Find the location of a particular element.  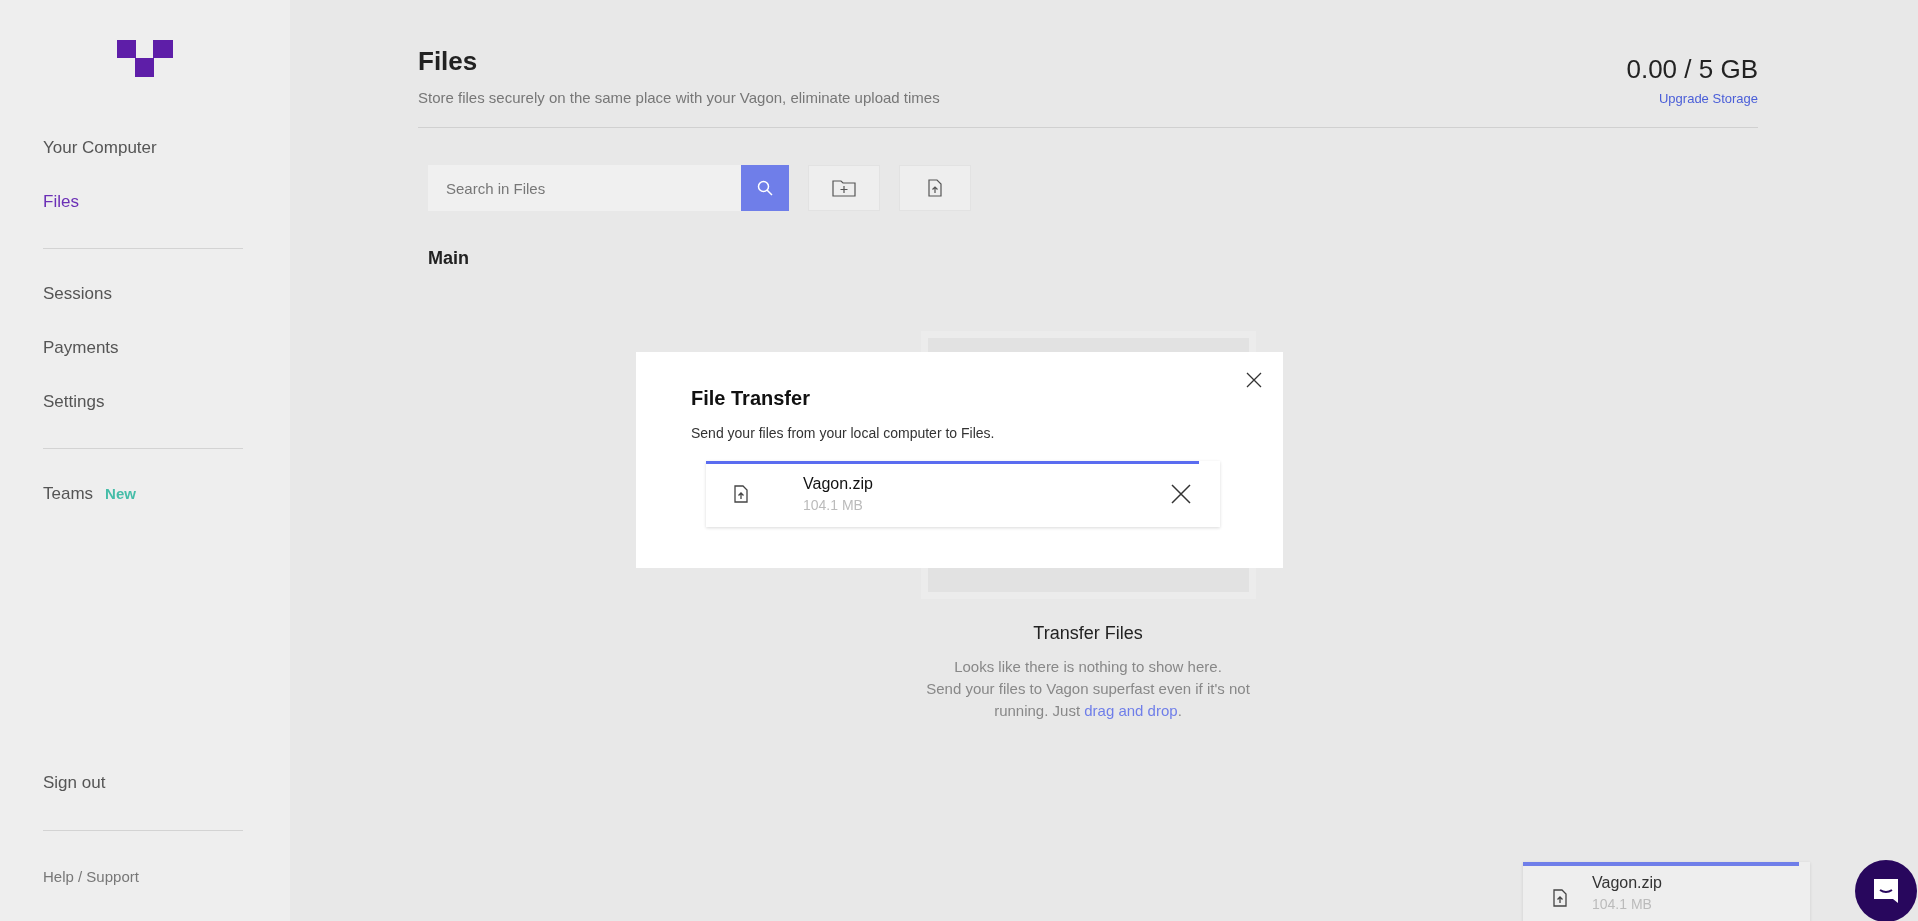

folder-plus-icon is located at coordinates (844, 188).